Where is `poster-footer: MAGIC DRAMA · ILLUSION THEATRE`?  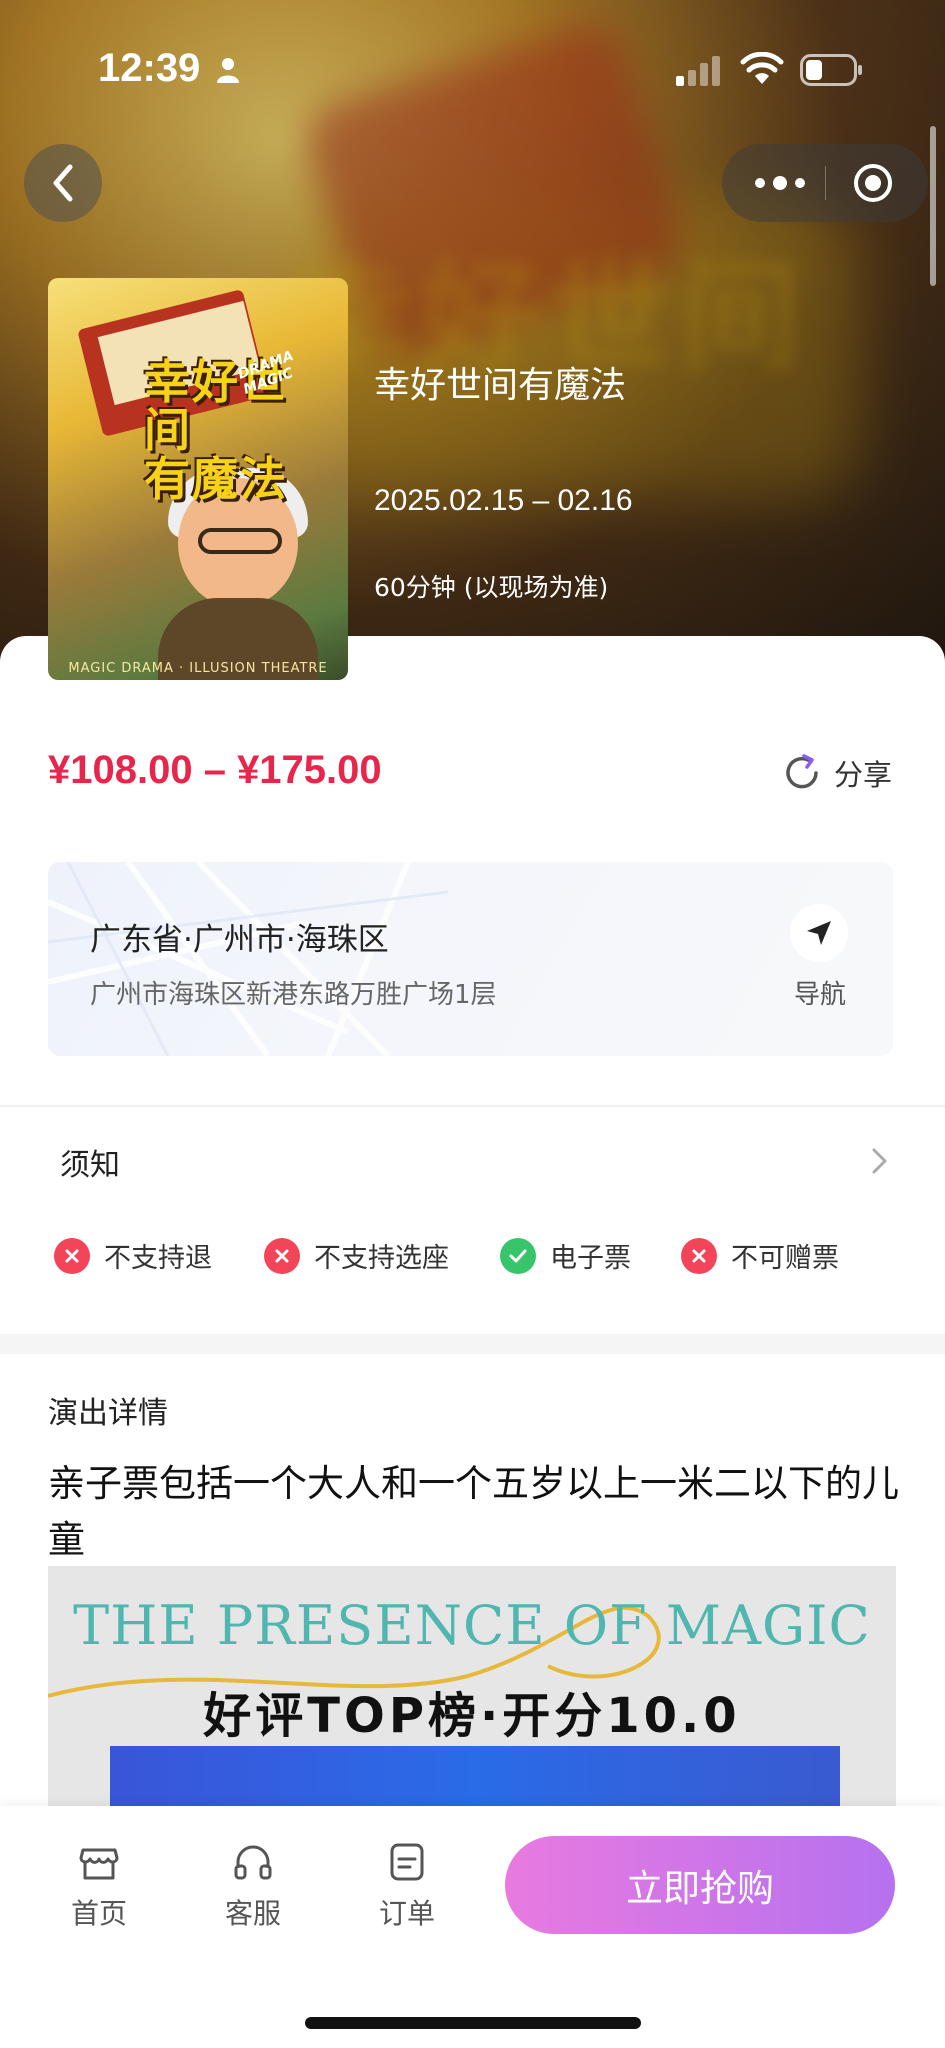 poster-footer: MAGIC DRAMA · ILLUSION THEATRE is located at coordinates (198, 668).